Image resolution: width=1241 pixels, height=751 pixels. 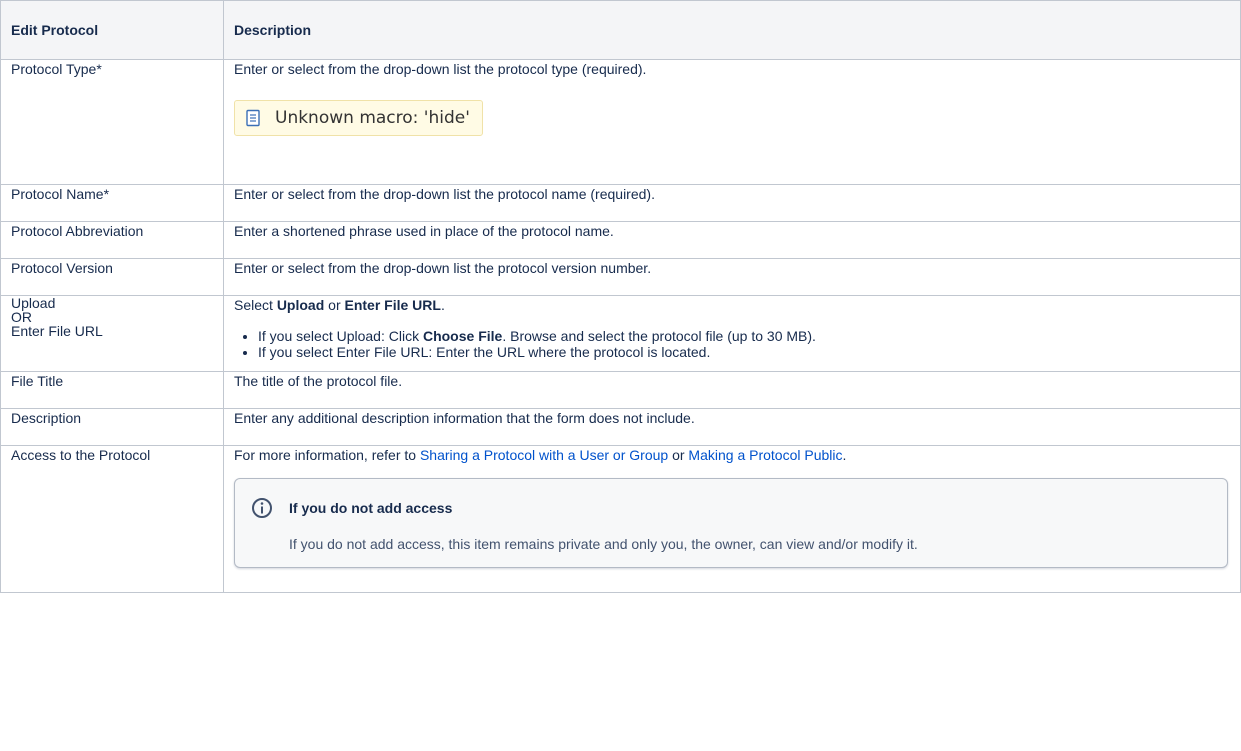 What do you see at coordinates (732, 508) in the screenshot?
I see `info-panel-header: If you do not add access` at bounding box center [732, 508].